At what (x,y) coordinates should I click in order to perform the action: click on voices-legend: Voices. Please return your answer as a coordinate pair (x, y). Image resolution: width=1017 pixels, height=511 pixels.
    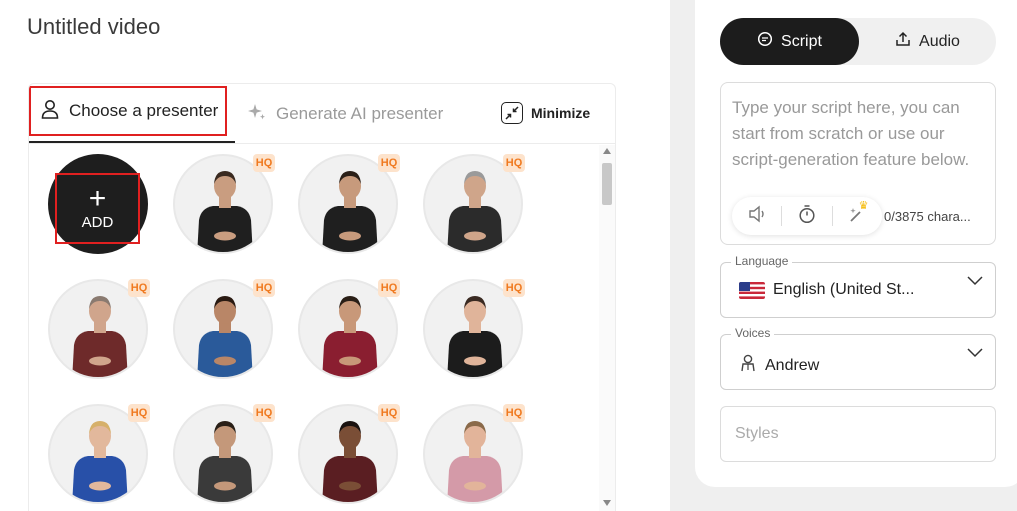
    Looking at the image, I should click on (753, 333).